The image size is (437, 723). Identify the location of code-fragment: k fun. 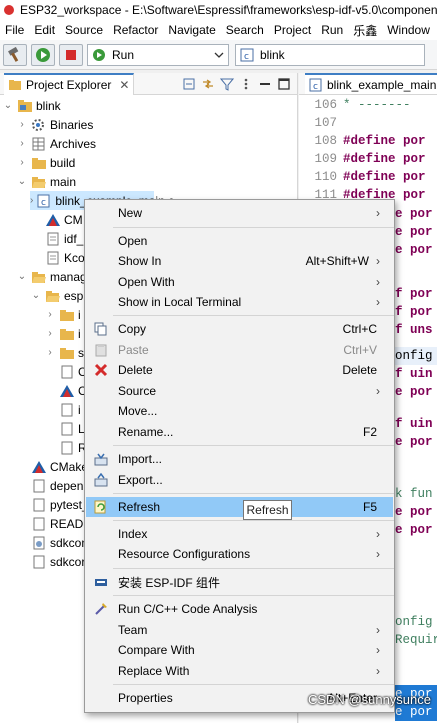
(416, 494).